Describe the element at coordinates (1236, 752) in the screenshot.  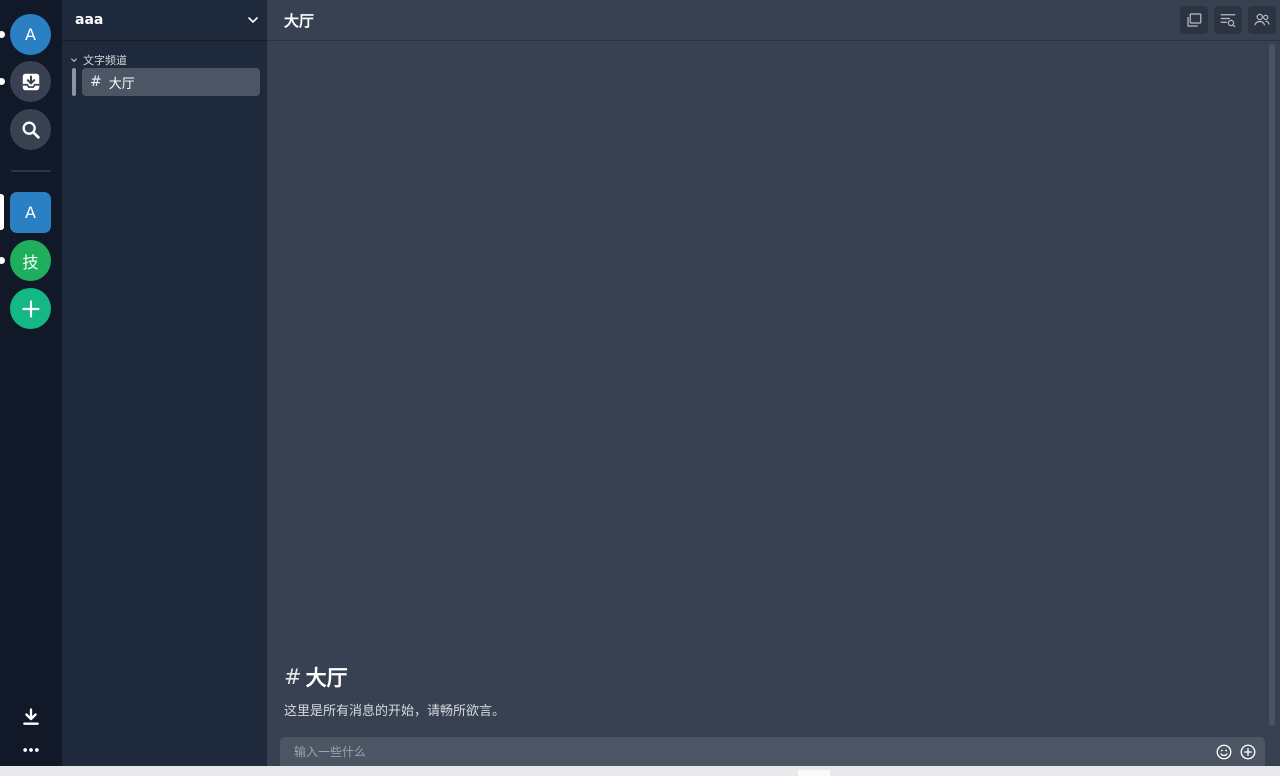
I see `composer-actions` at that location.